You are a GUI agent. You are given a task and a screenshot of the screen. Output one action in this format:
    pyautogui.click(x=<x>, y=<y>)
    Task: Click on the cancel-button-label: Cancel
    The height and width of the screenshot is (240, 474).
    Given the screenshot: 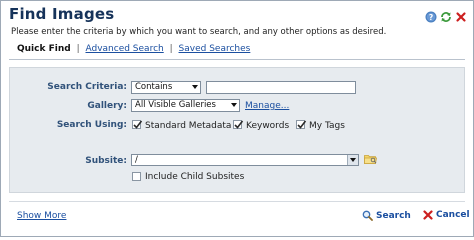 What is the action you would take?
    pyautogui.click(x=453, y=215)
    